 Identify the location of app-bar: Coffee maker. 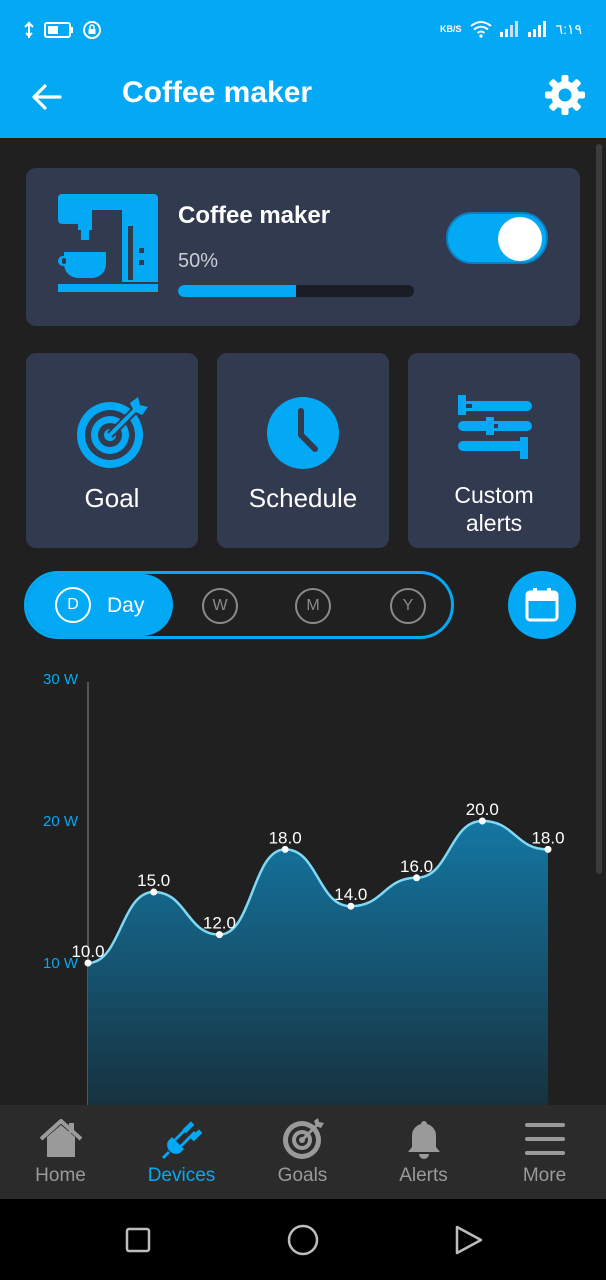
(303, 99).